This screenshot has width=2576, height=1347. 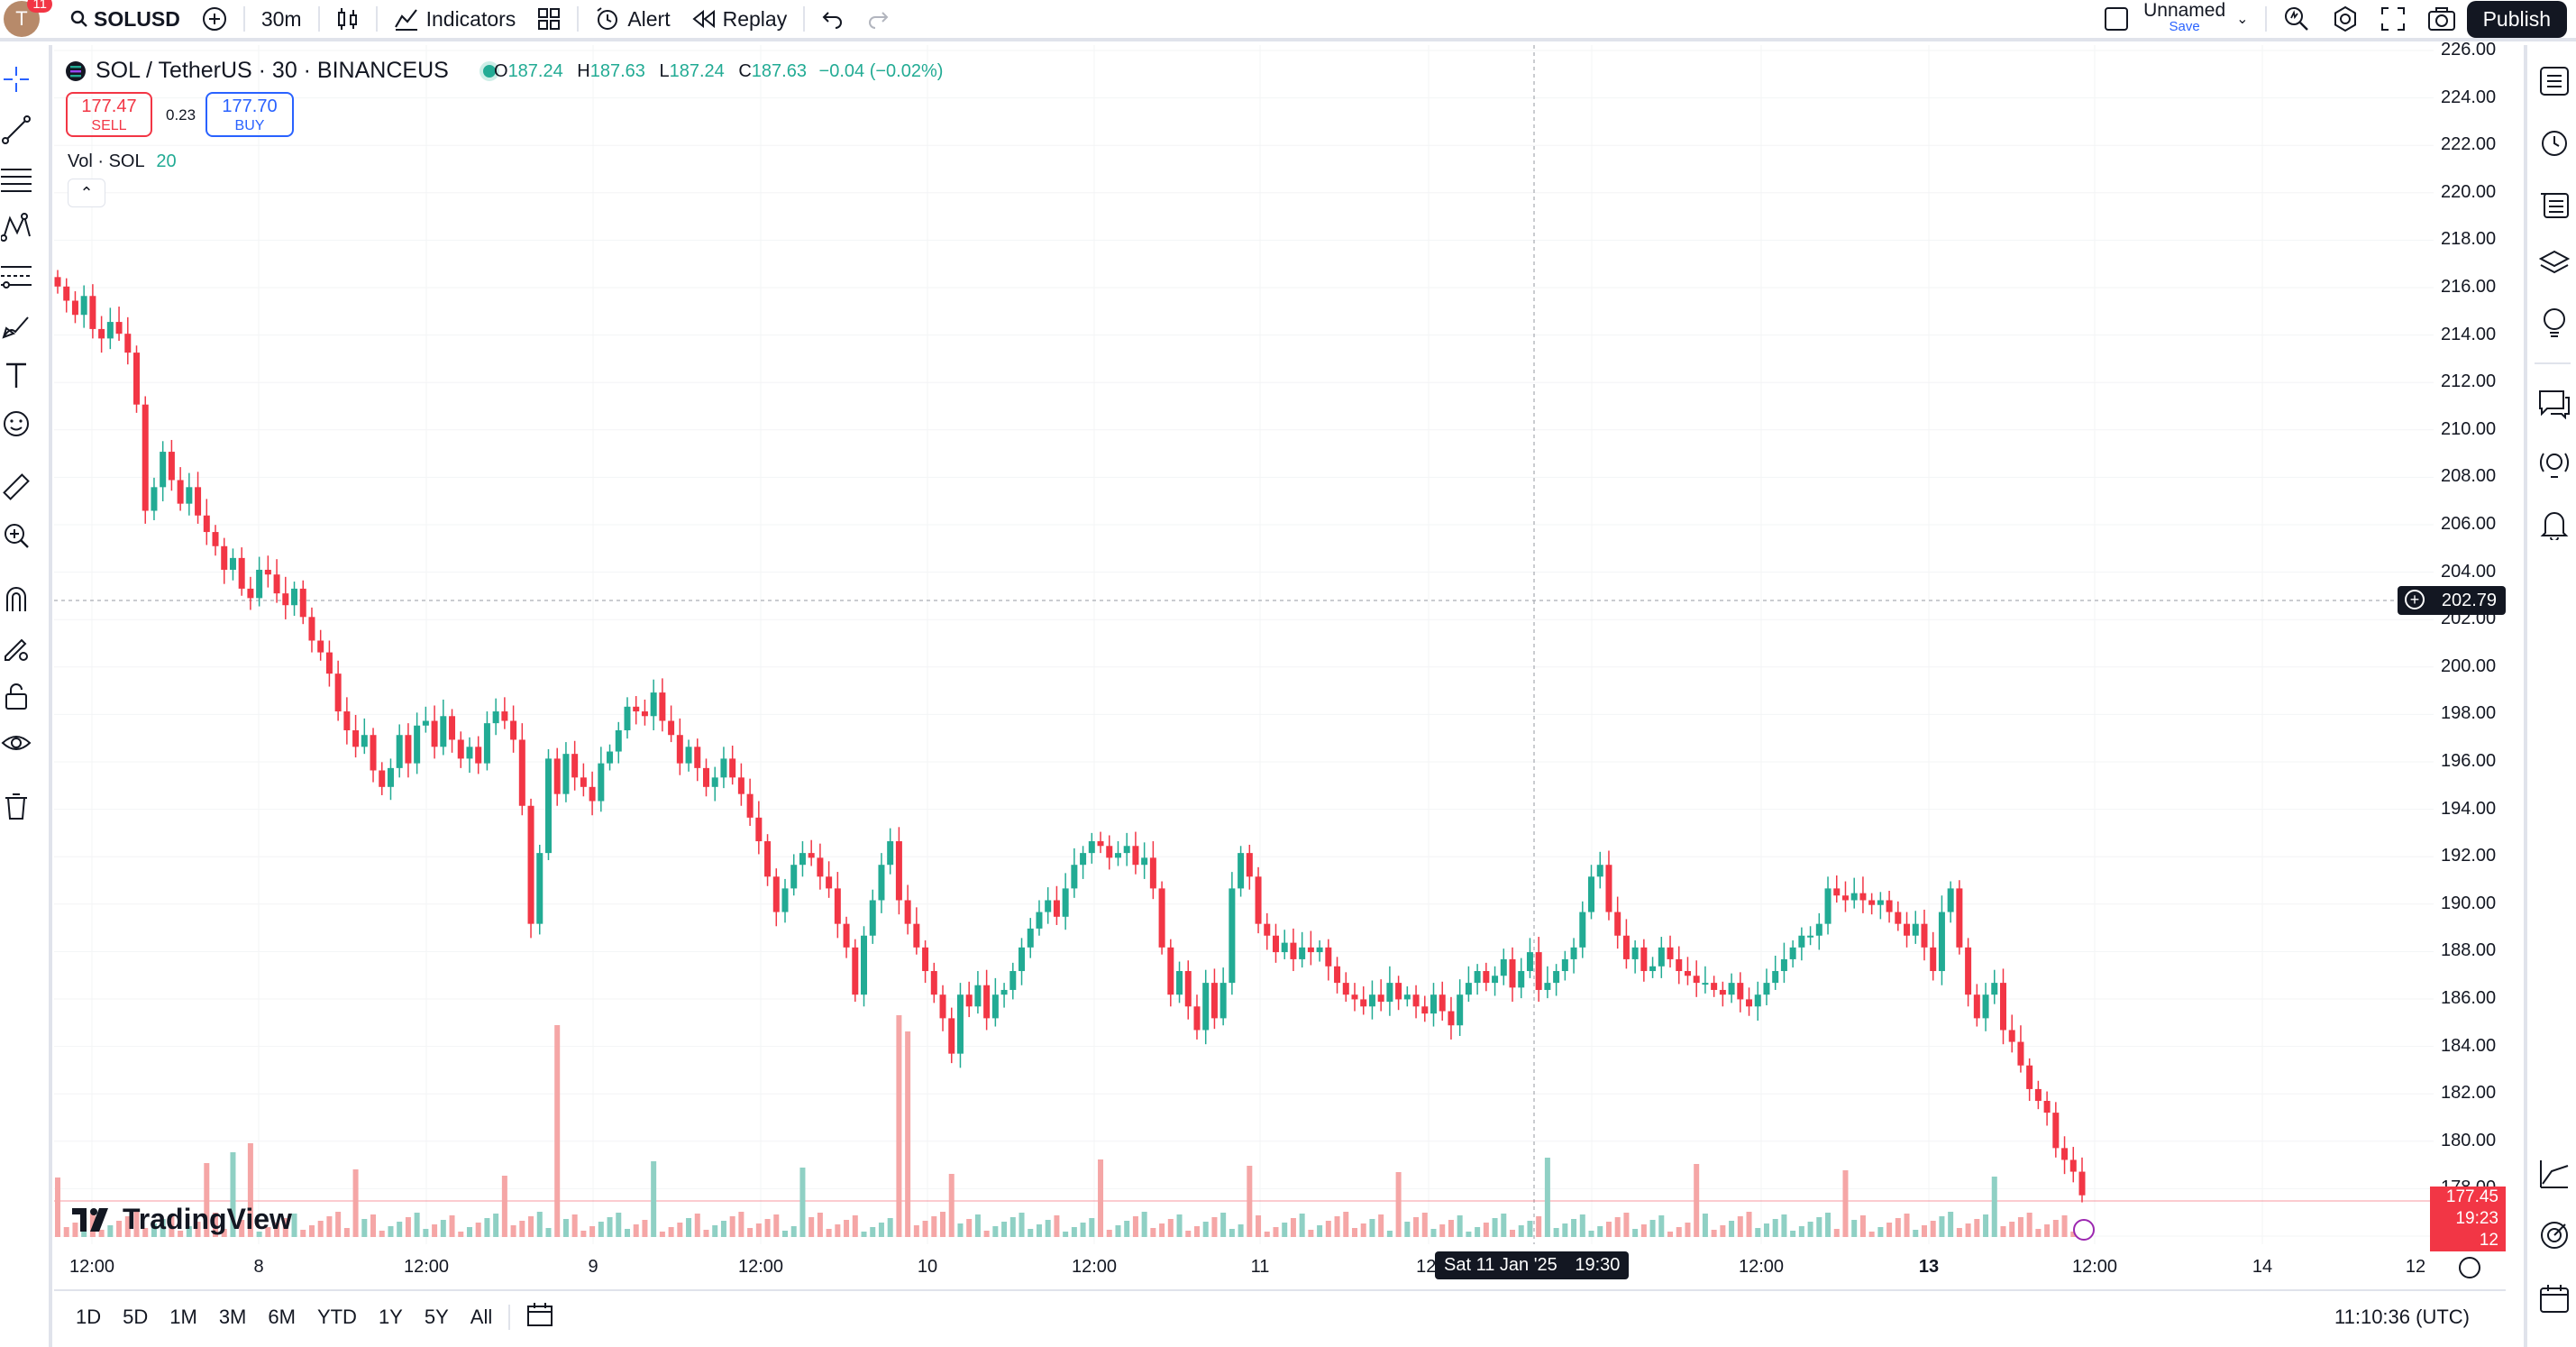 What do you see at coordinates (376, 19) in the screenshot?
I see `divider` at bounding box center [376, 19].